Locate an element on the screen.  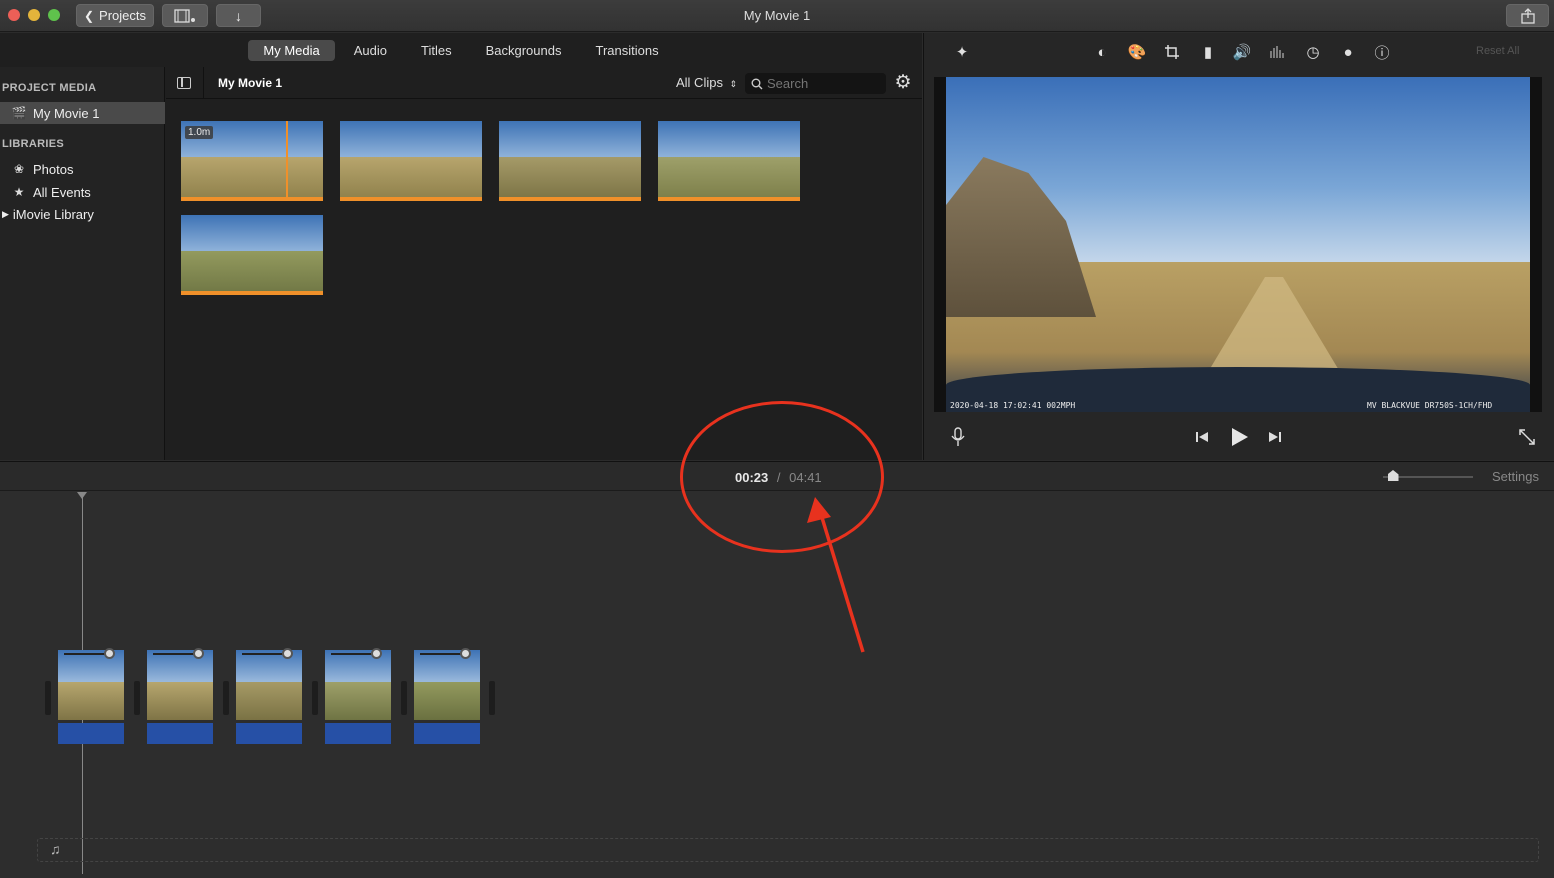
browser-header: My Movie 1 All Clips ⇕ ⚙ is located at coordinates (544, 83).